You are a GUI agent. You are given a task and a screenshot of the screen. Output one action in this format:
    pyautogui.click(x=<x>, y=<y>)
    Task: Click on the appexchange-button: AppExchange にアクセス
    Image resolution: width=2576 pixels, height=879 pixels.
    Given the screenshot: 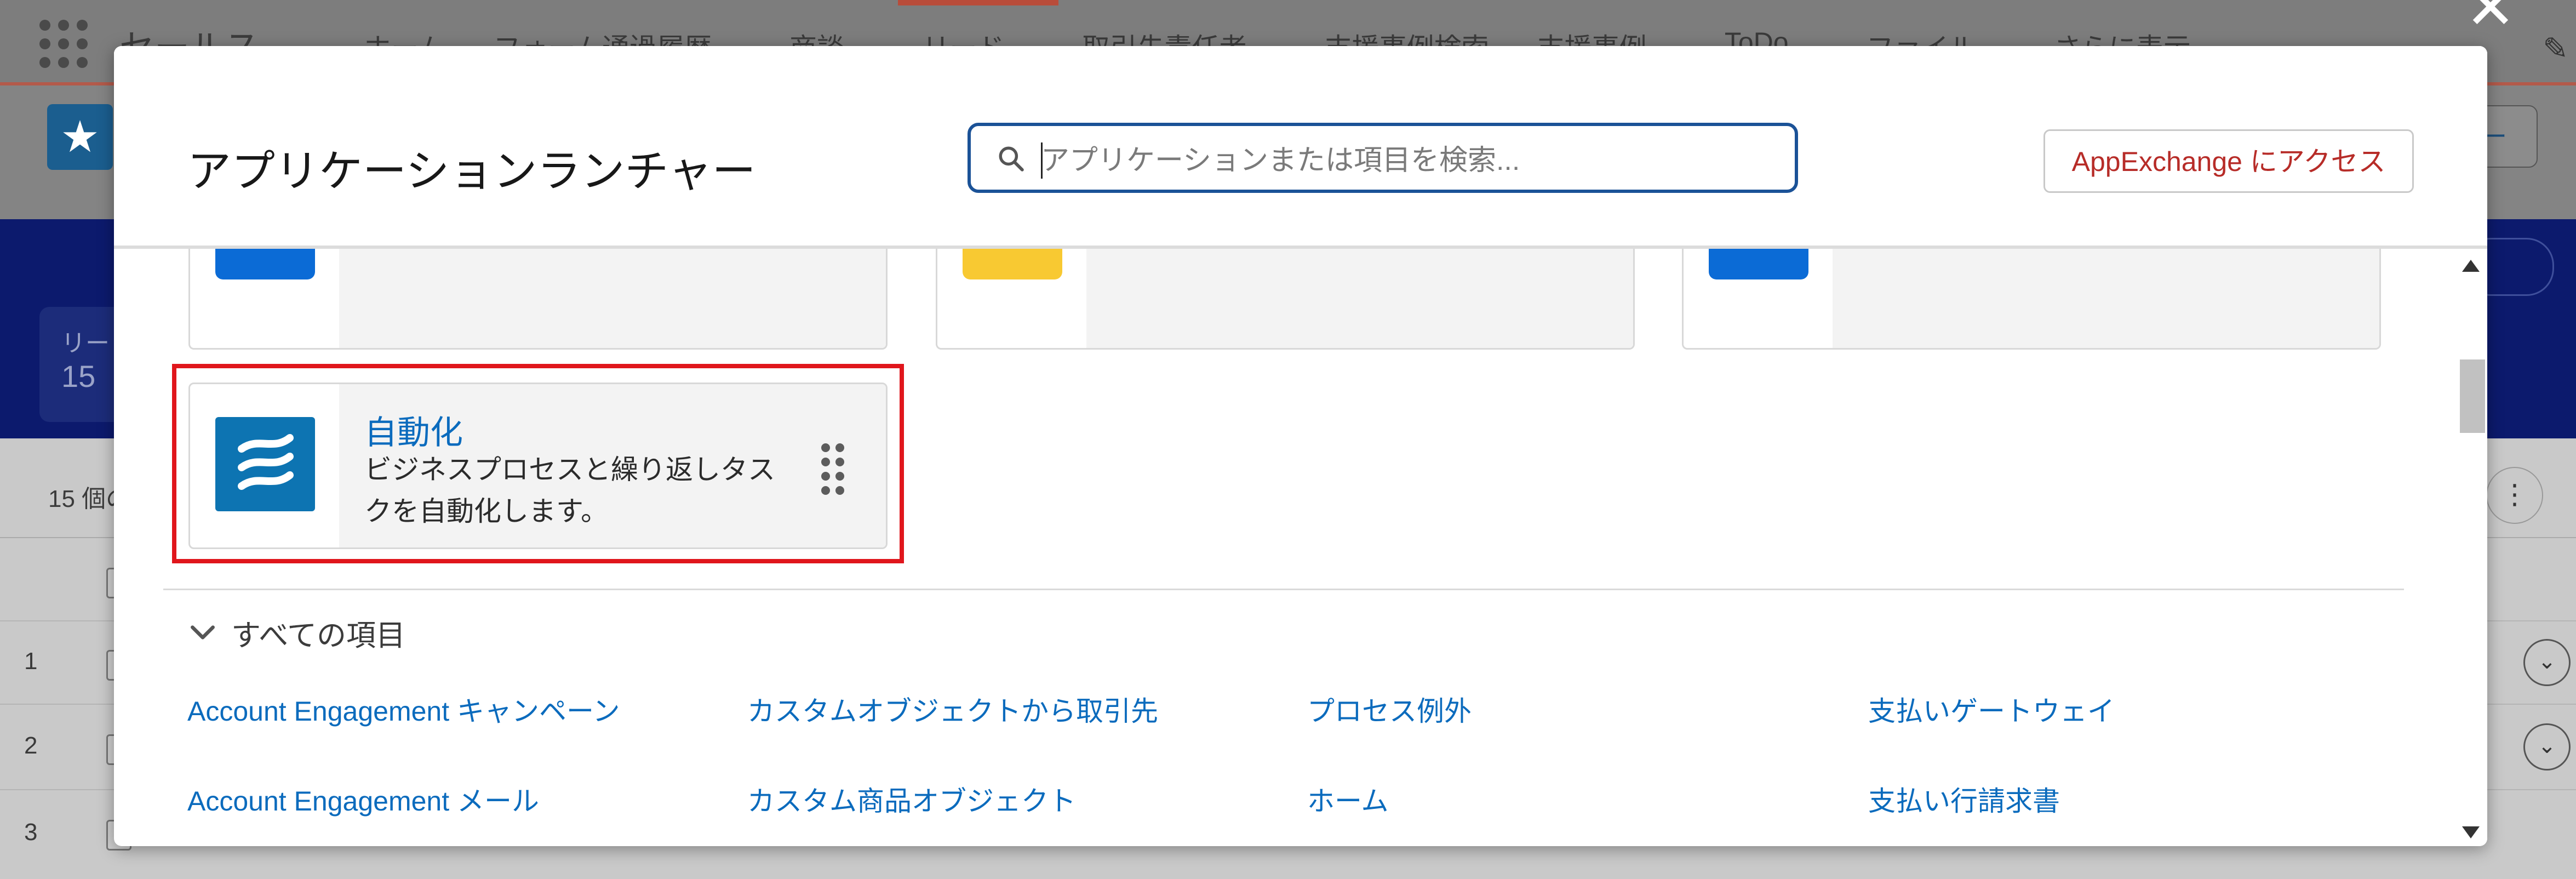 What is the action you would take?
    pyautogui.click(x=2228, y=161)
    